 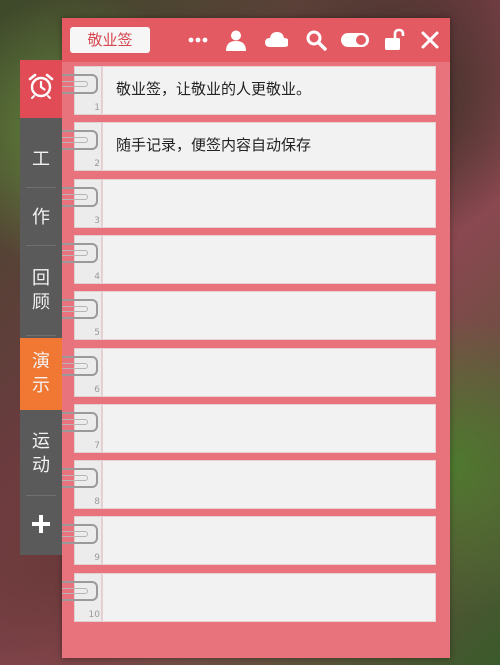 What do you see at coordinates (430, 40) in the screenshot?
I see `close-icon` at bounding box center [430, 40].